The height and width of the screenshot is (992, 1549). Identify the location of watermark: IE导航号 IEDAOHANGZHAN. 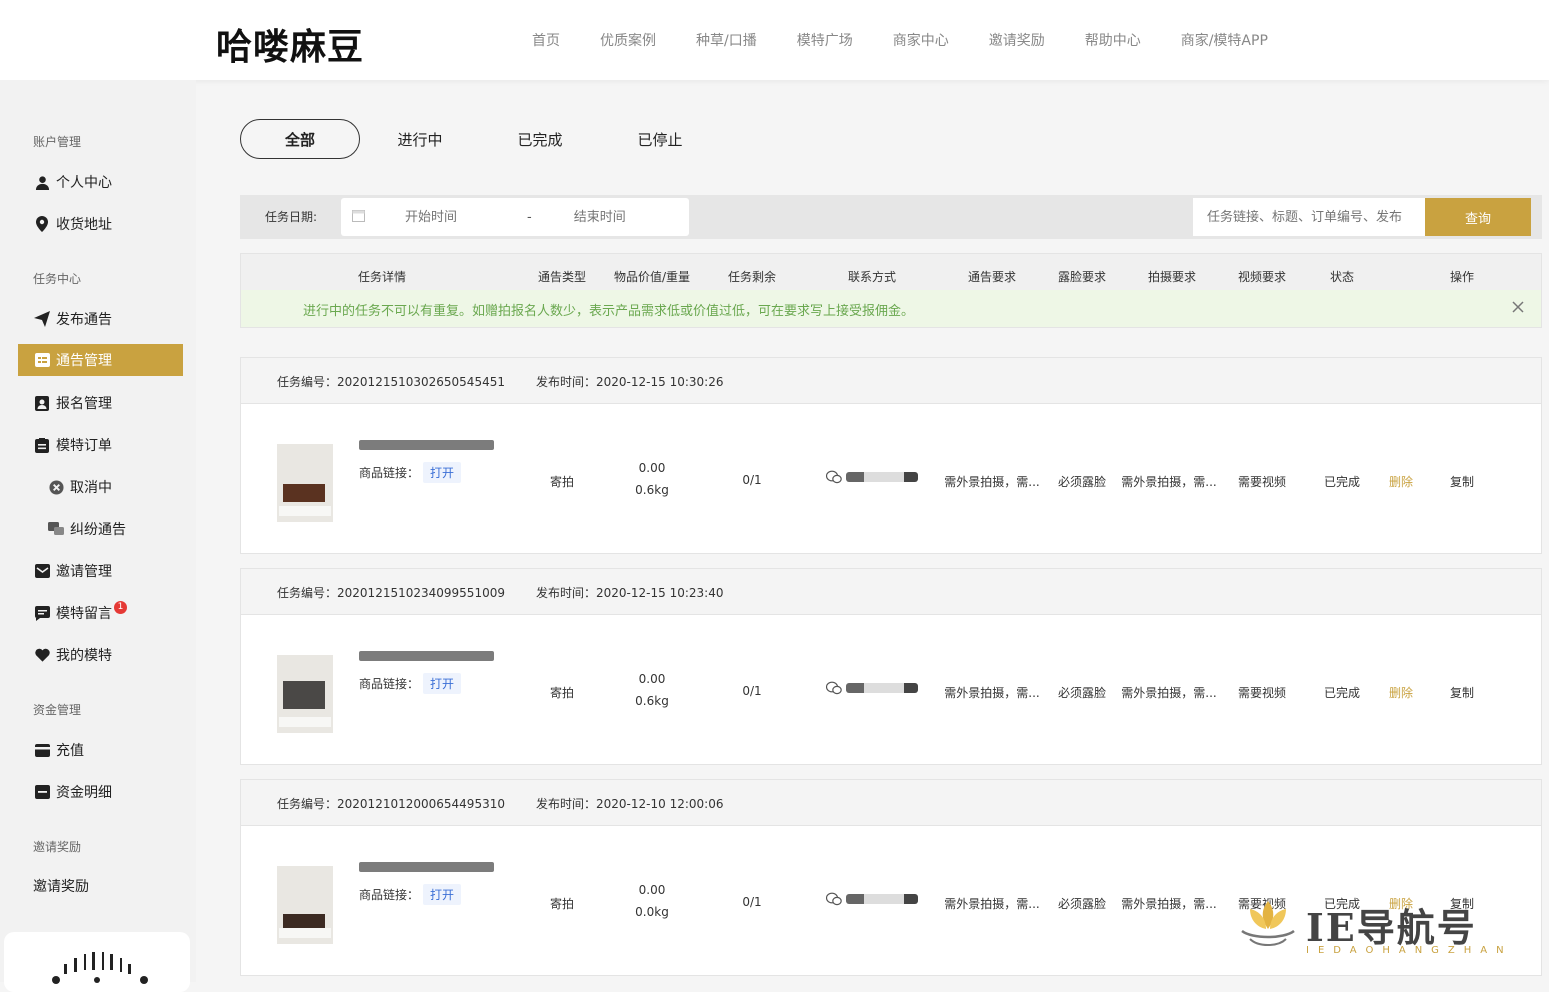
(1381, 930).